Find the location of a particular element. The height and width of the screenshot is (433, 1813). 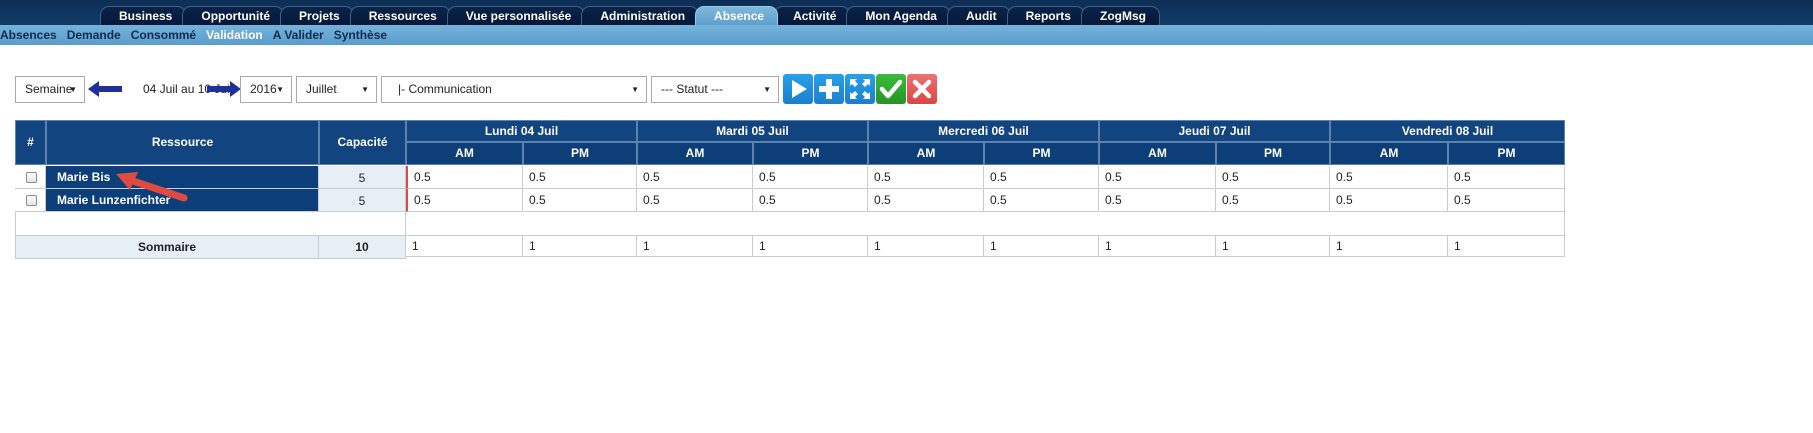

reject-button is located at coordinates (922, 89).